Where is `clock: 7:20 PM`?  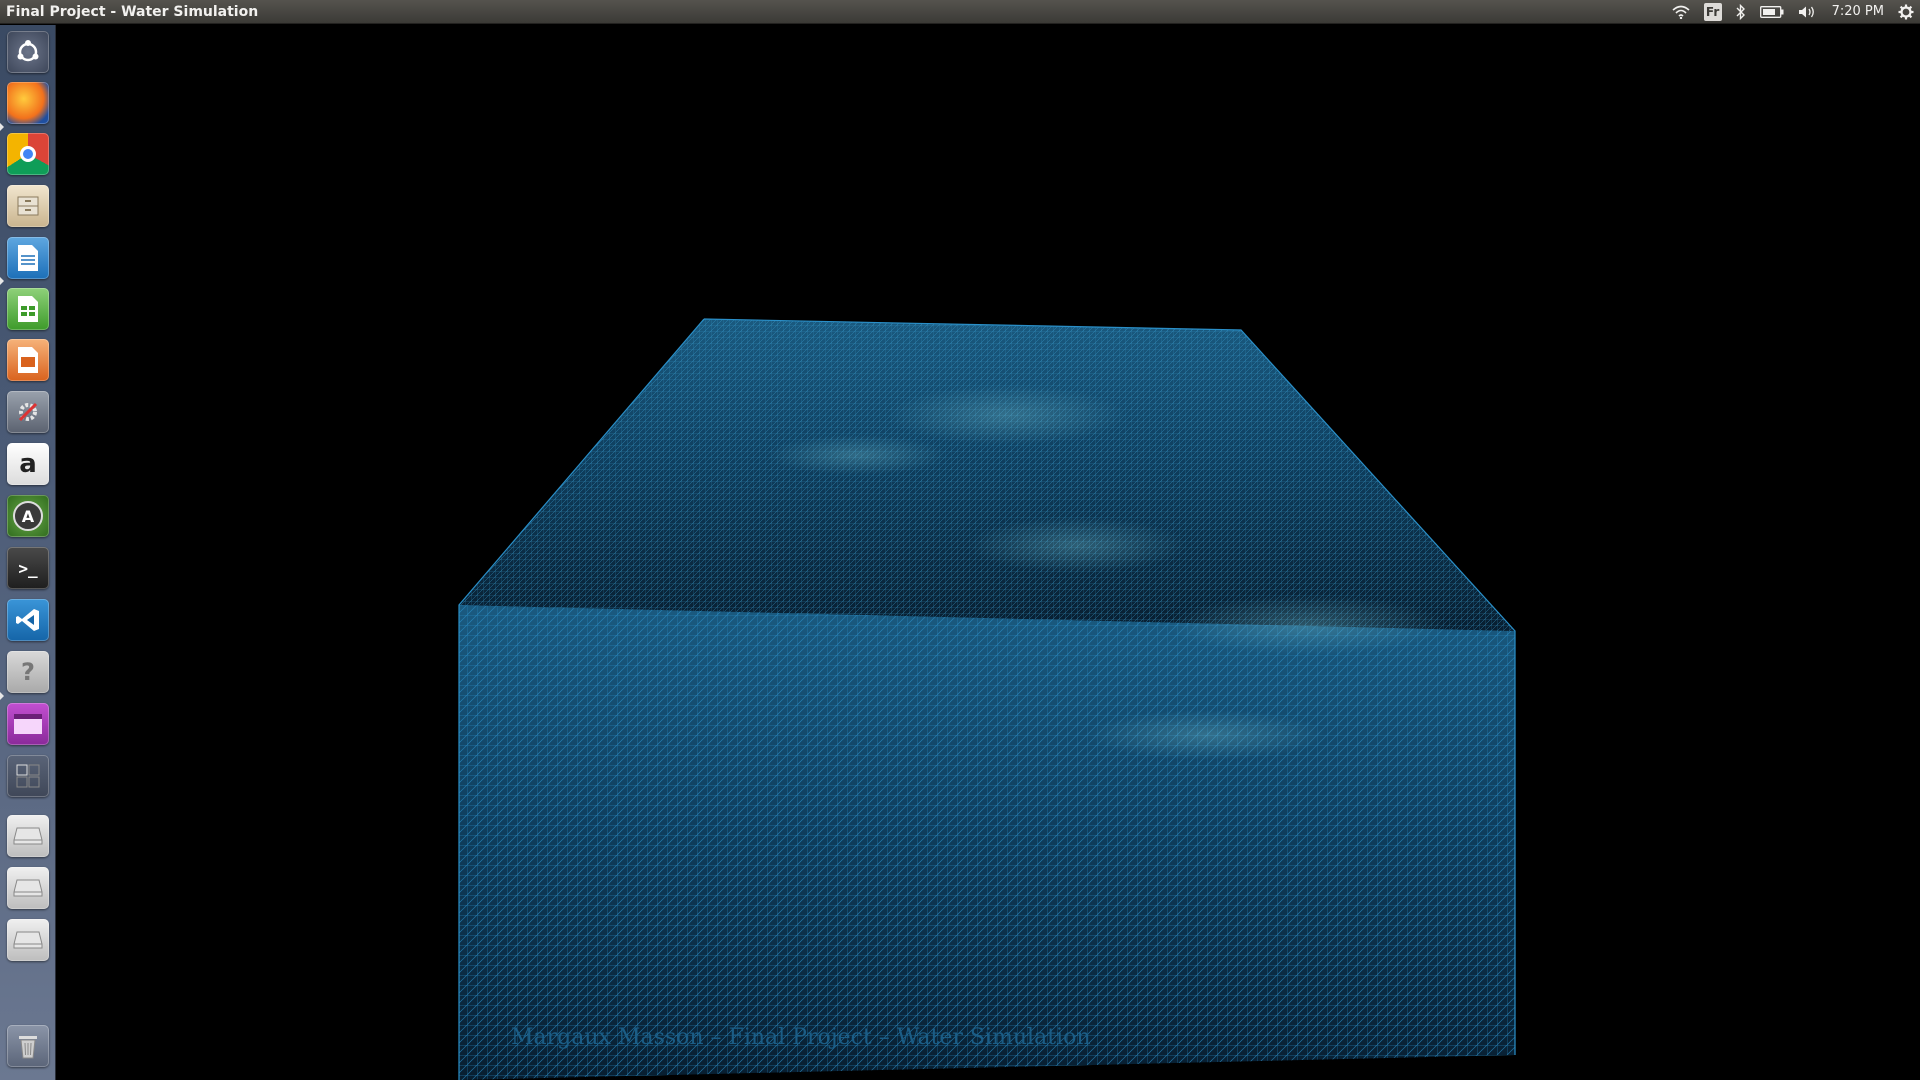
clock: 7:20 PM is located at coordinates (1858, 12).